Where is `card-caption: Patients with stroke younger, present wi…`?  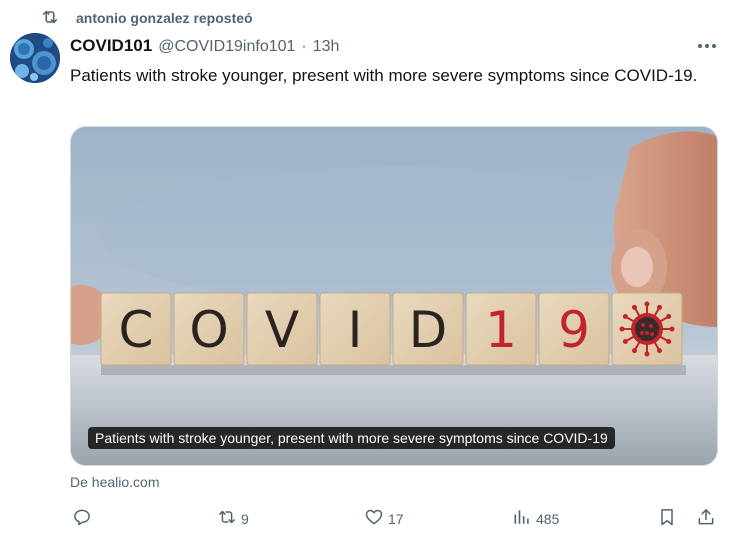 card-caption: Patients with stroke younger, present wi… is located at coordinates (351, 438).